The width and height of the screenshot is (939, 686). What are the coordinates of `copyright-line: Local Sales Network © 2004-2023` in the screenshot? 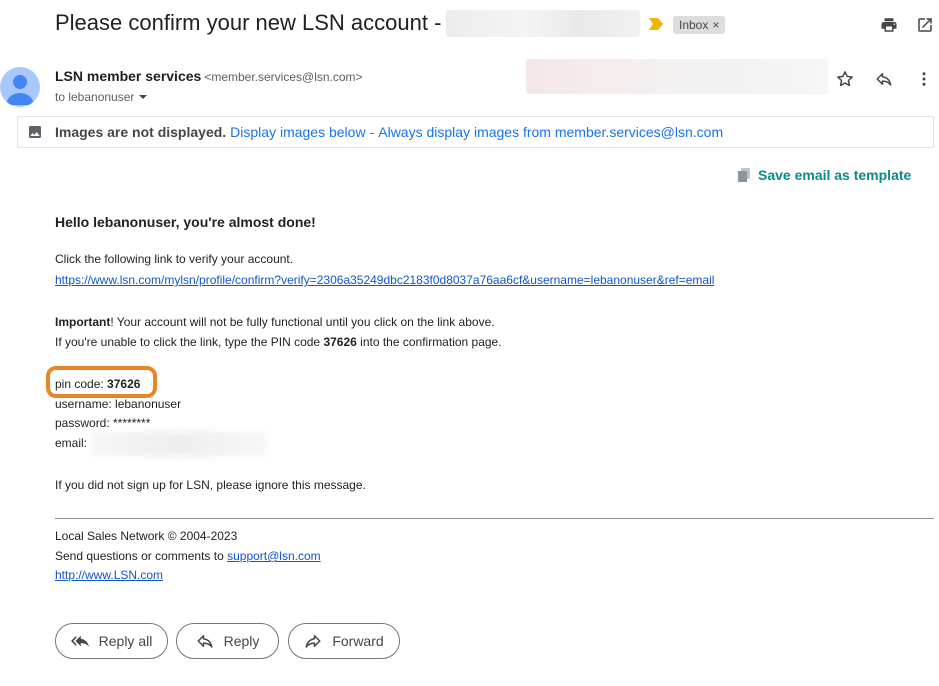 It's located at (146, 536).